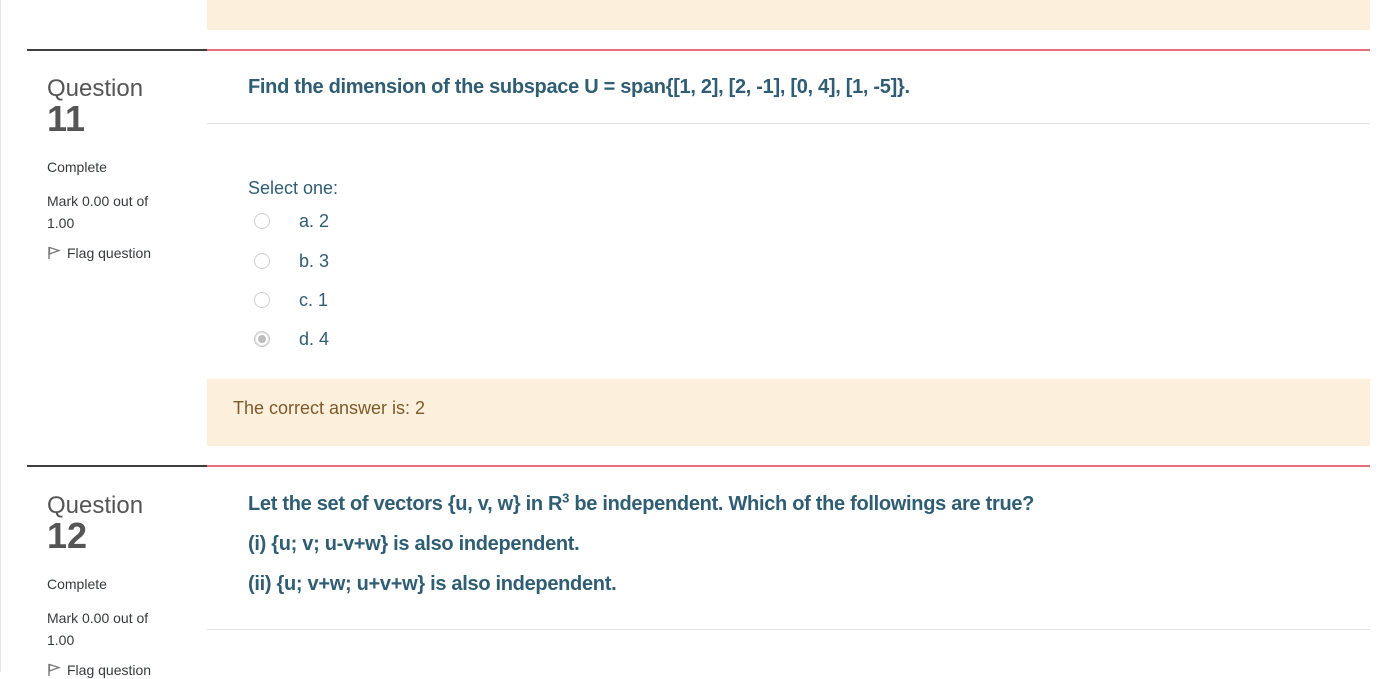 The height and width of the screenshot is (679, 1395). I want to click on answer-option-c: c. 1, so click(291, 300).